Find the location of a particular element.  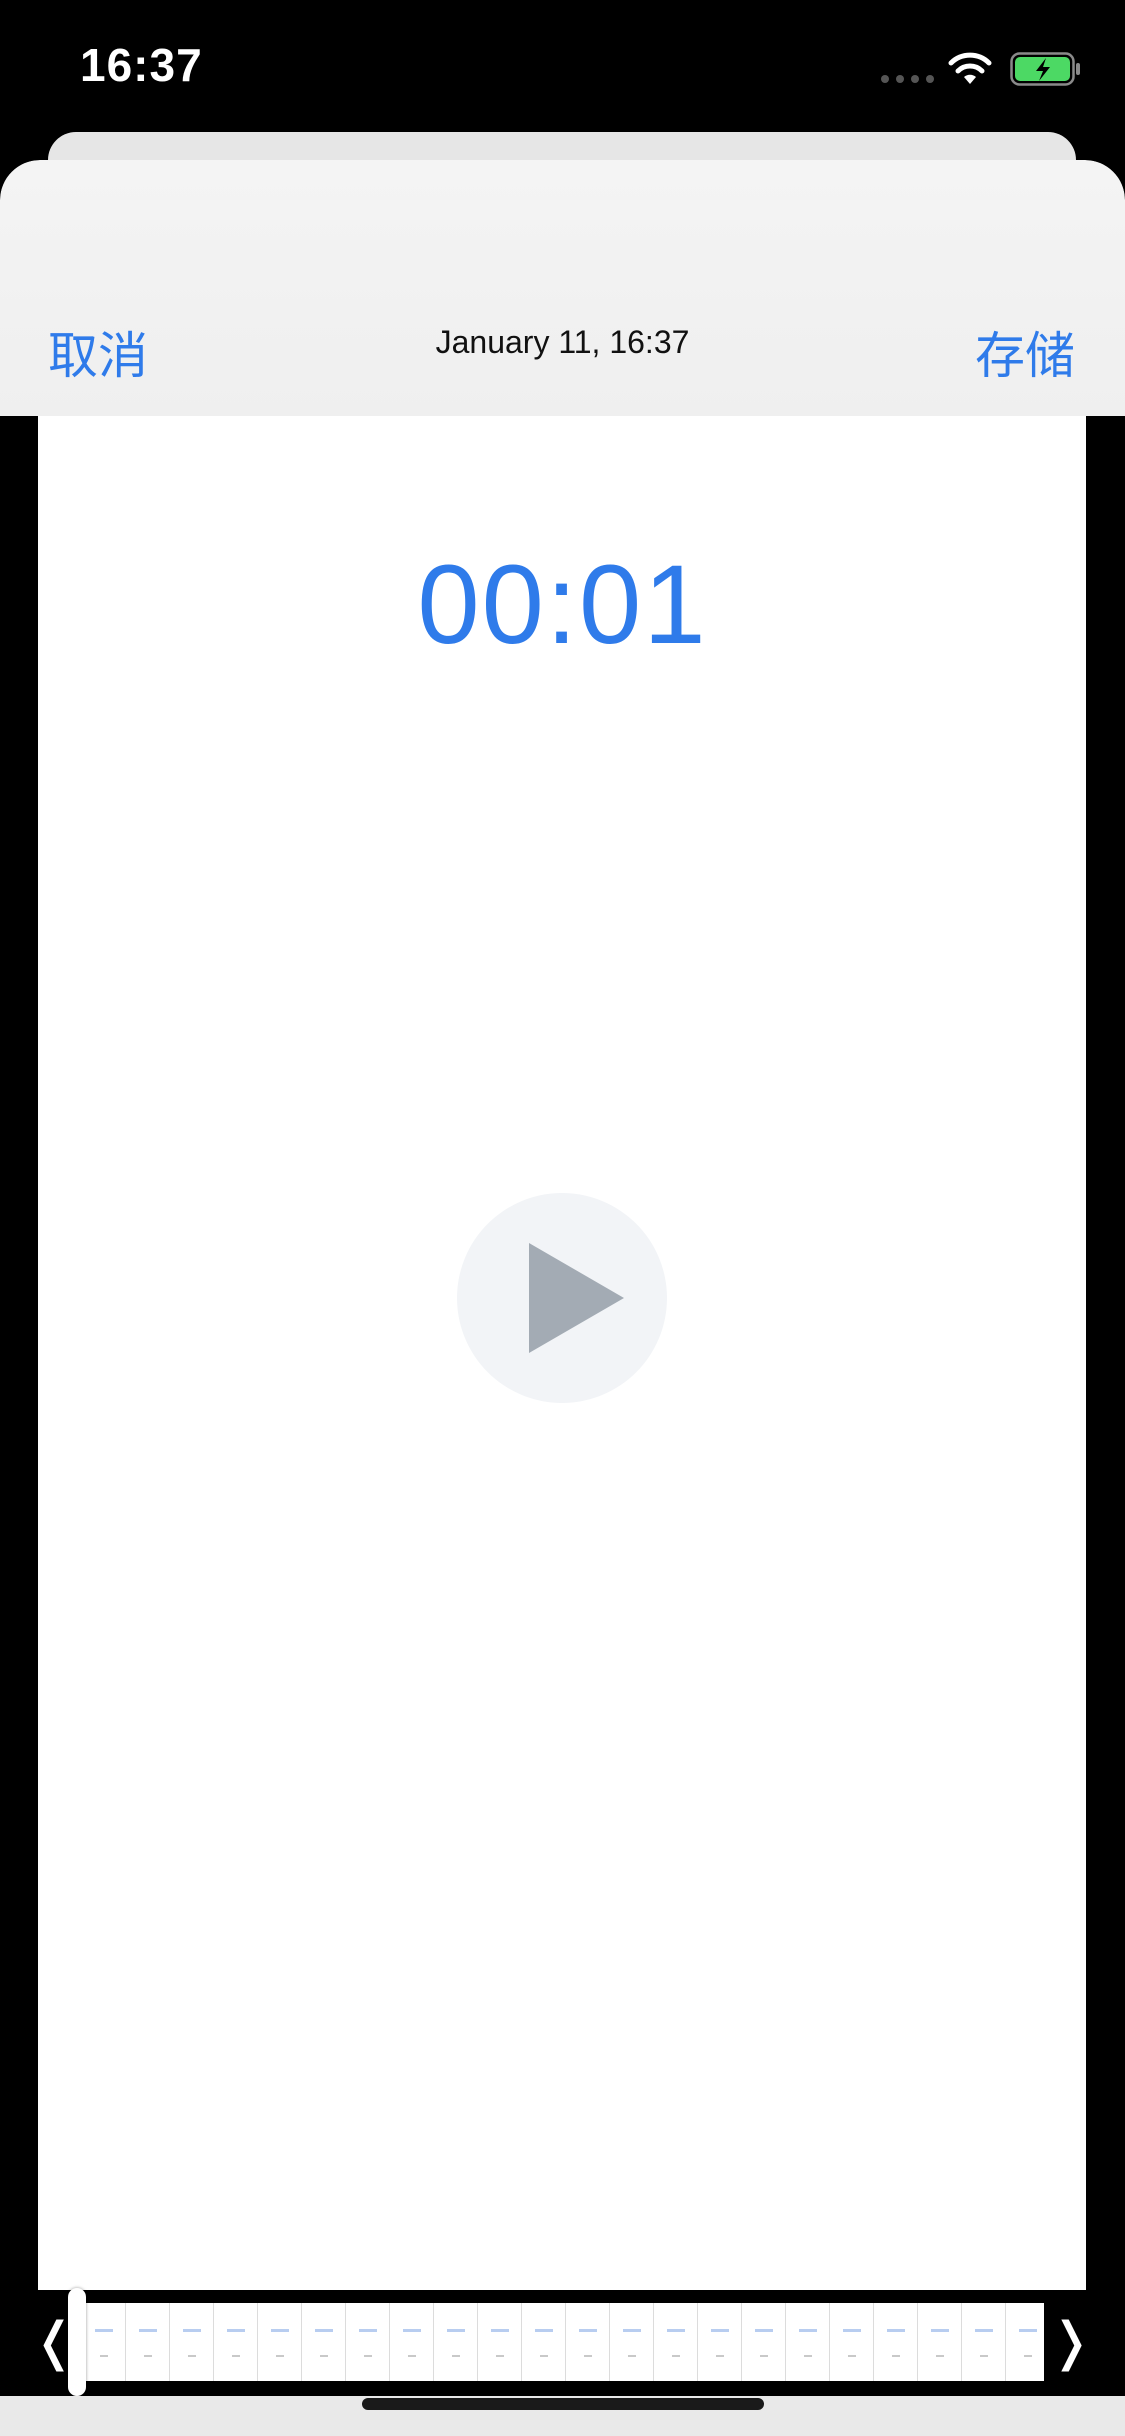

wifi-icon is located at coordinates (970, 68).